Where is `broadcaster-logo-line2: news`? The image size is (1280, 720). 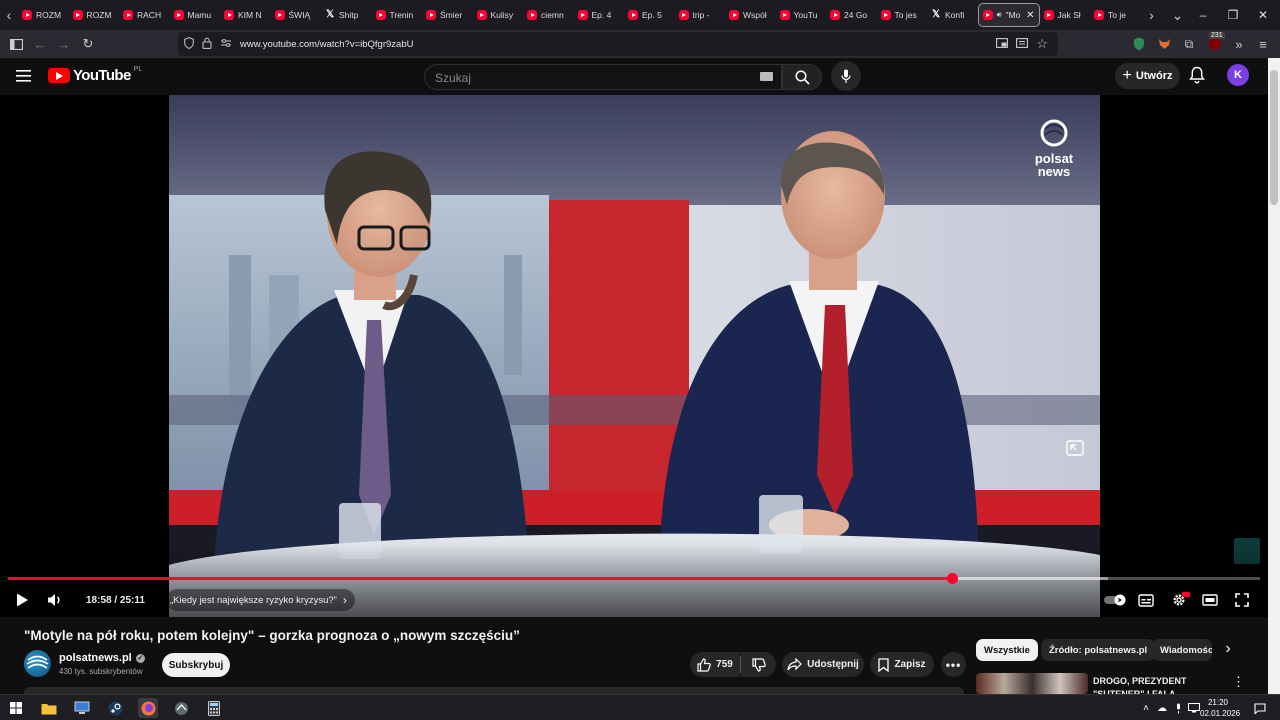
broadcaster-logo-line2: news is located at coordinates (1054, 171).